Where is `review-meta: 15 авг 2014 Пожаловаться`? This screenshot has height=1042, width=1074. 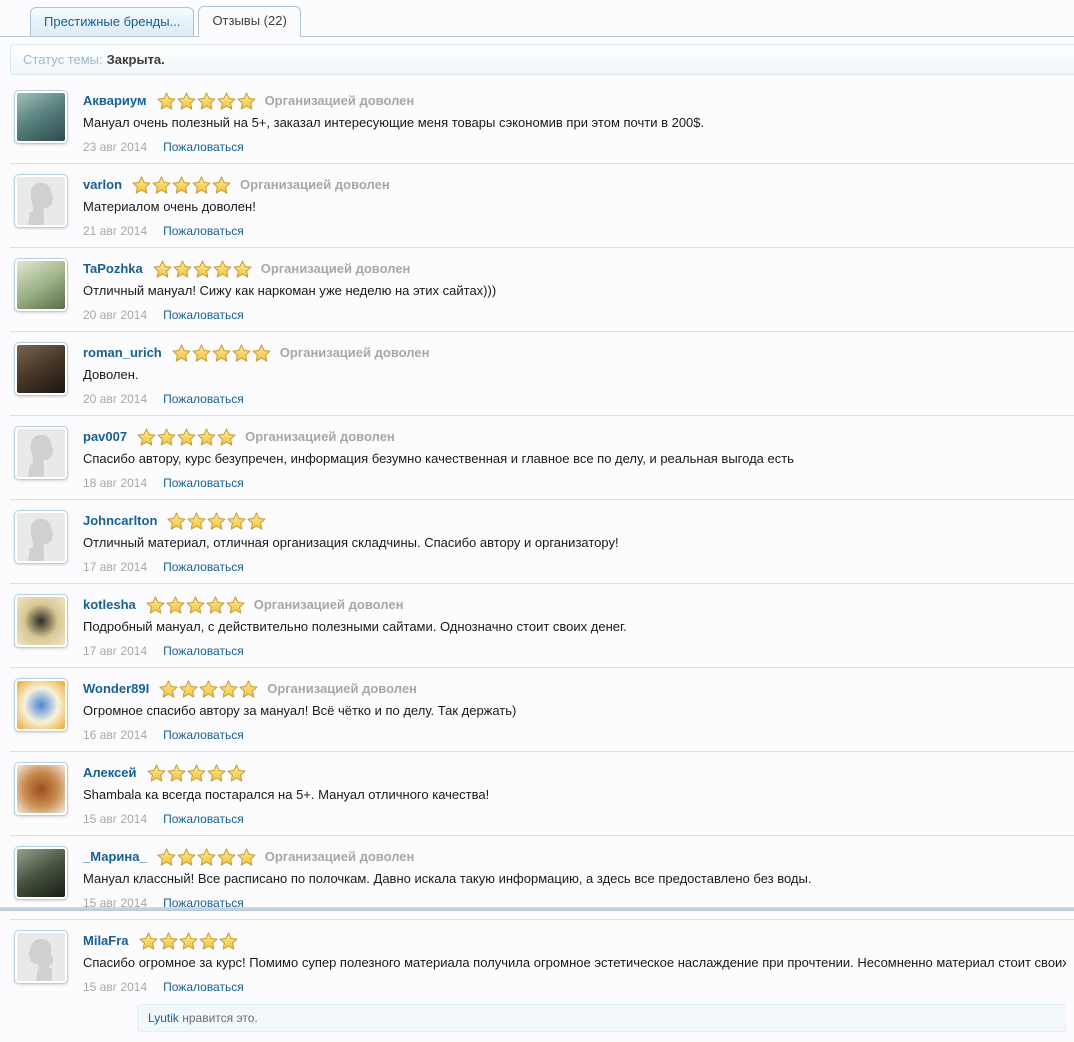
review-meta: 15 авг 2014 Пожаловаться is located at coordinates (574, 987).